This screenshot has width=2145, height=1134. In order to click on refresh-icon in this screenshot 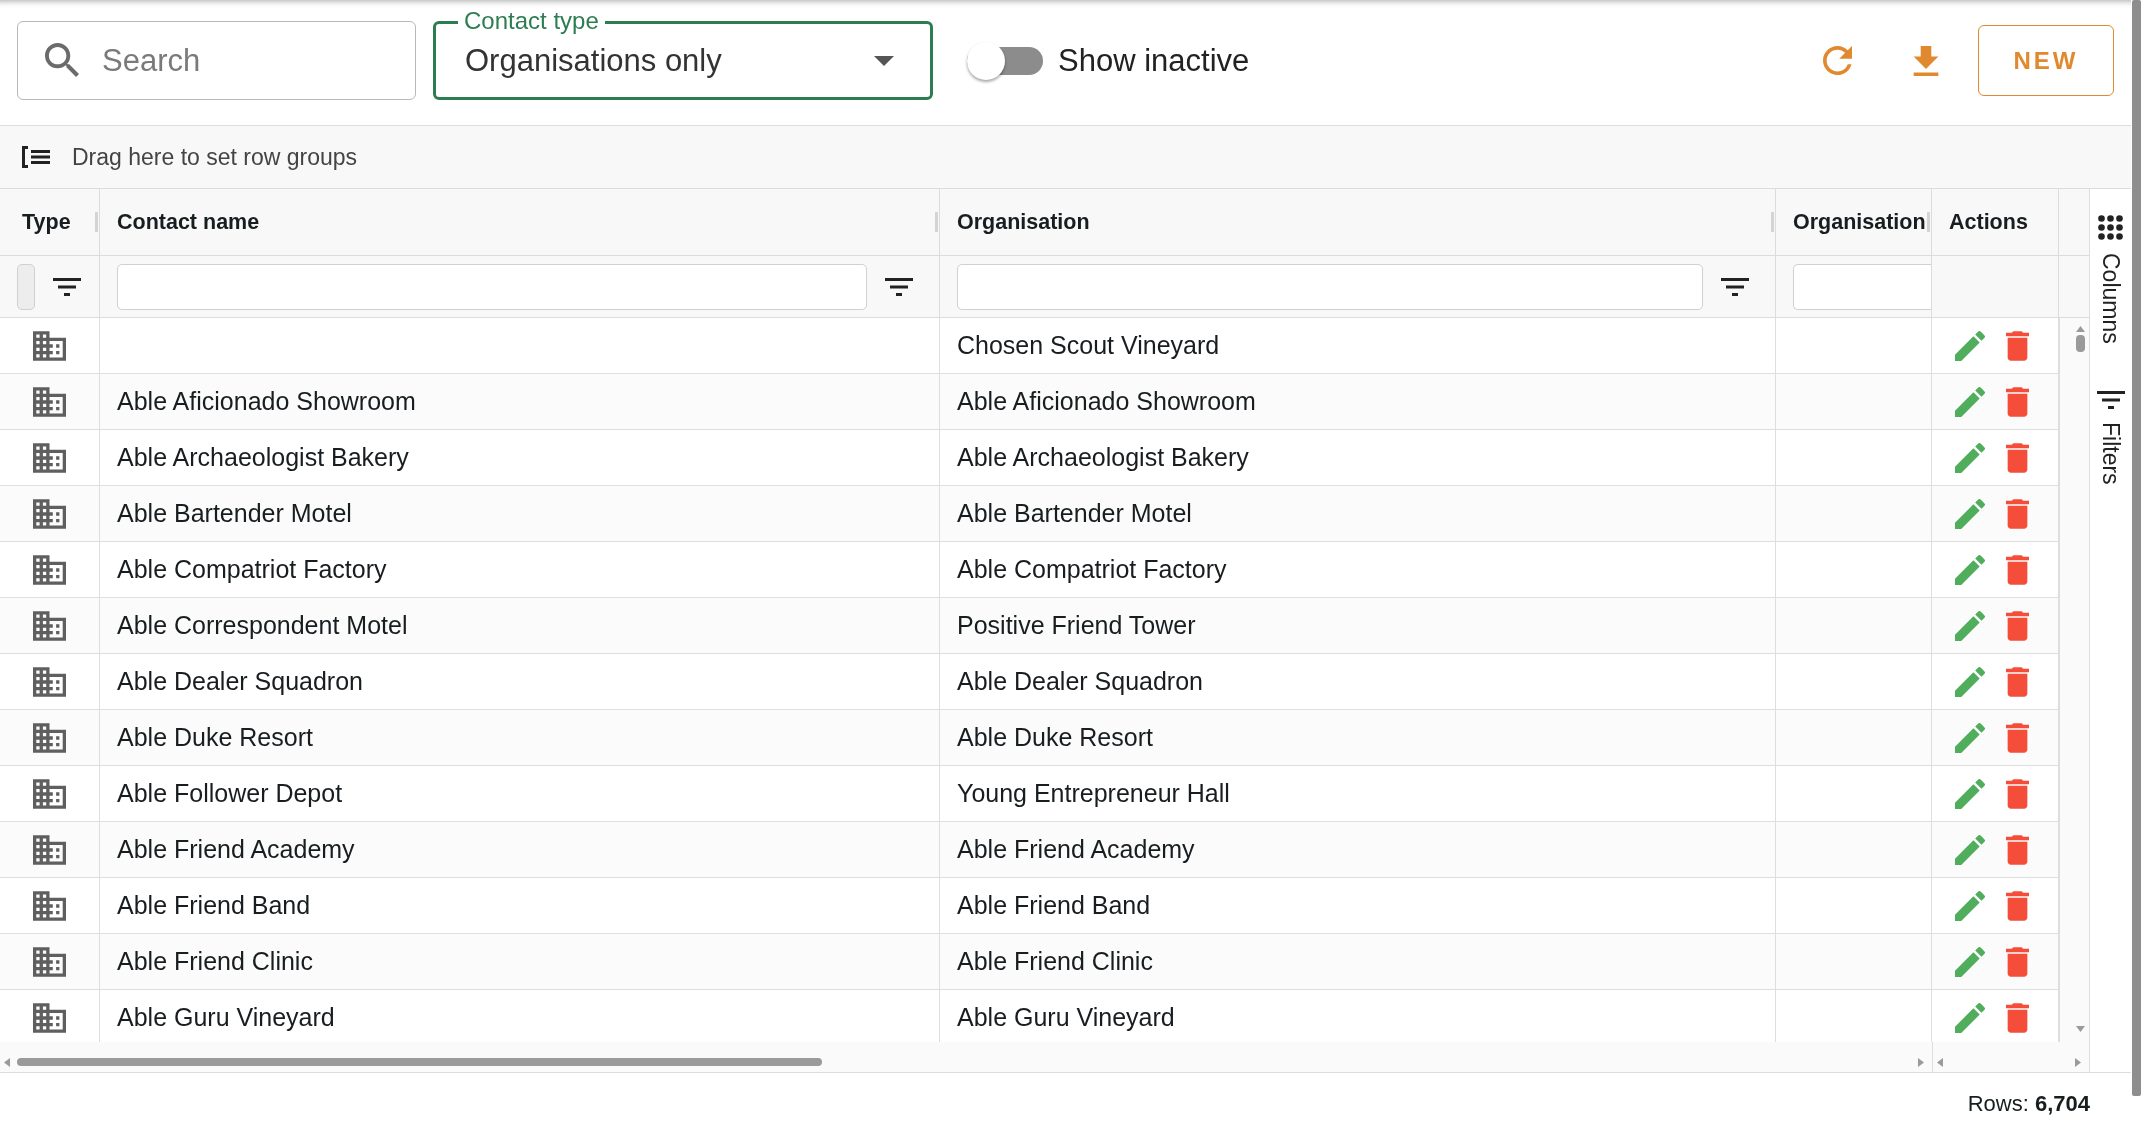, I will do `click(1837, 60)`.